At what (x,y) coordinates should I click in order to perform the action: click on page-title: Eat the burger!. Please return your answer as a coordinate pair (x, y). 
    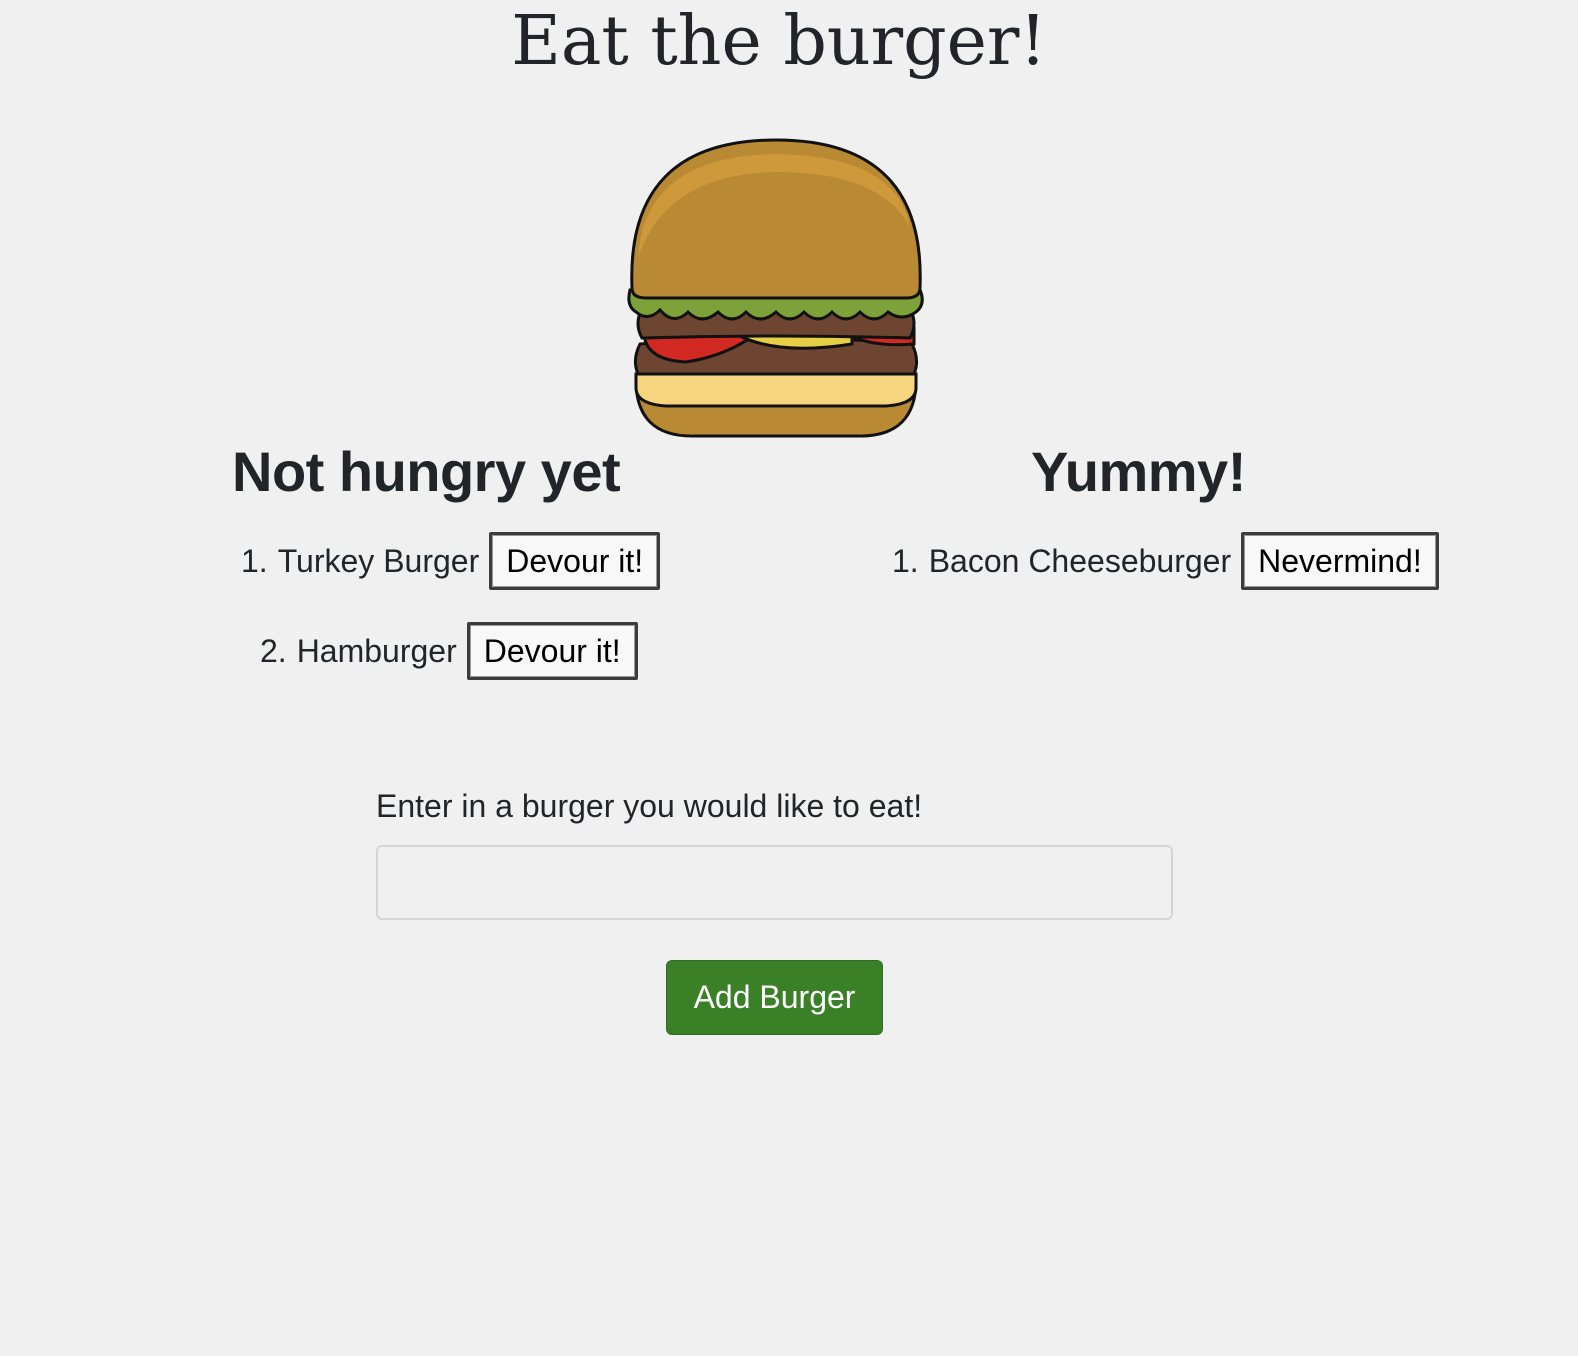
    Looking at the image, I should click on (779, 41).